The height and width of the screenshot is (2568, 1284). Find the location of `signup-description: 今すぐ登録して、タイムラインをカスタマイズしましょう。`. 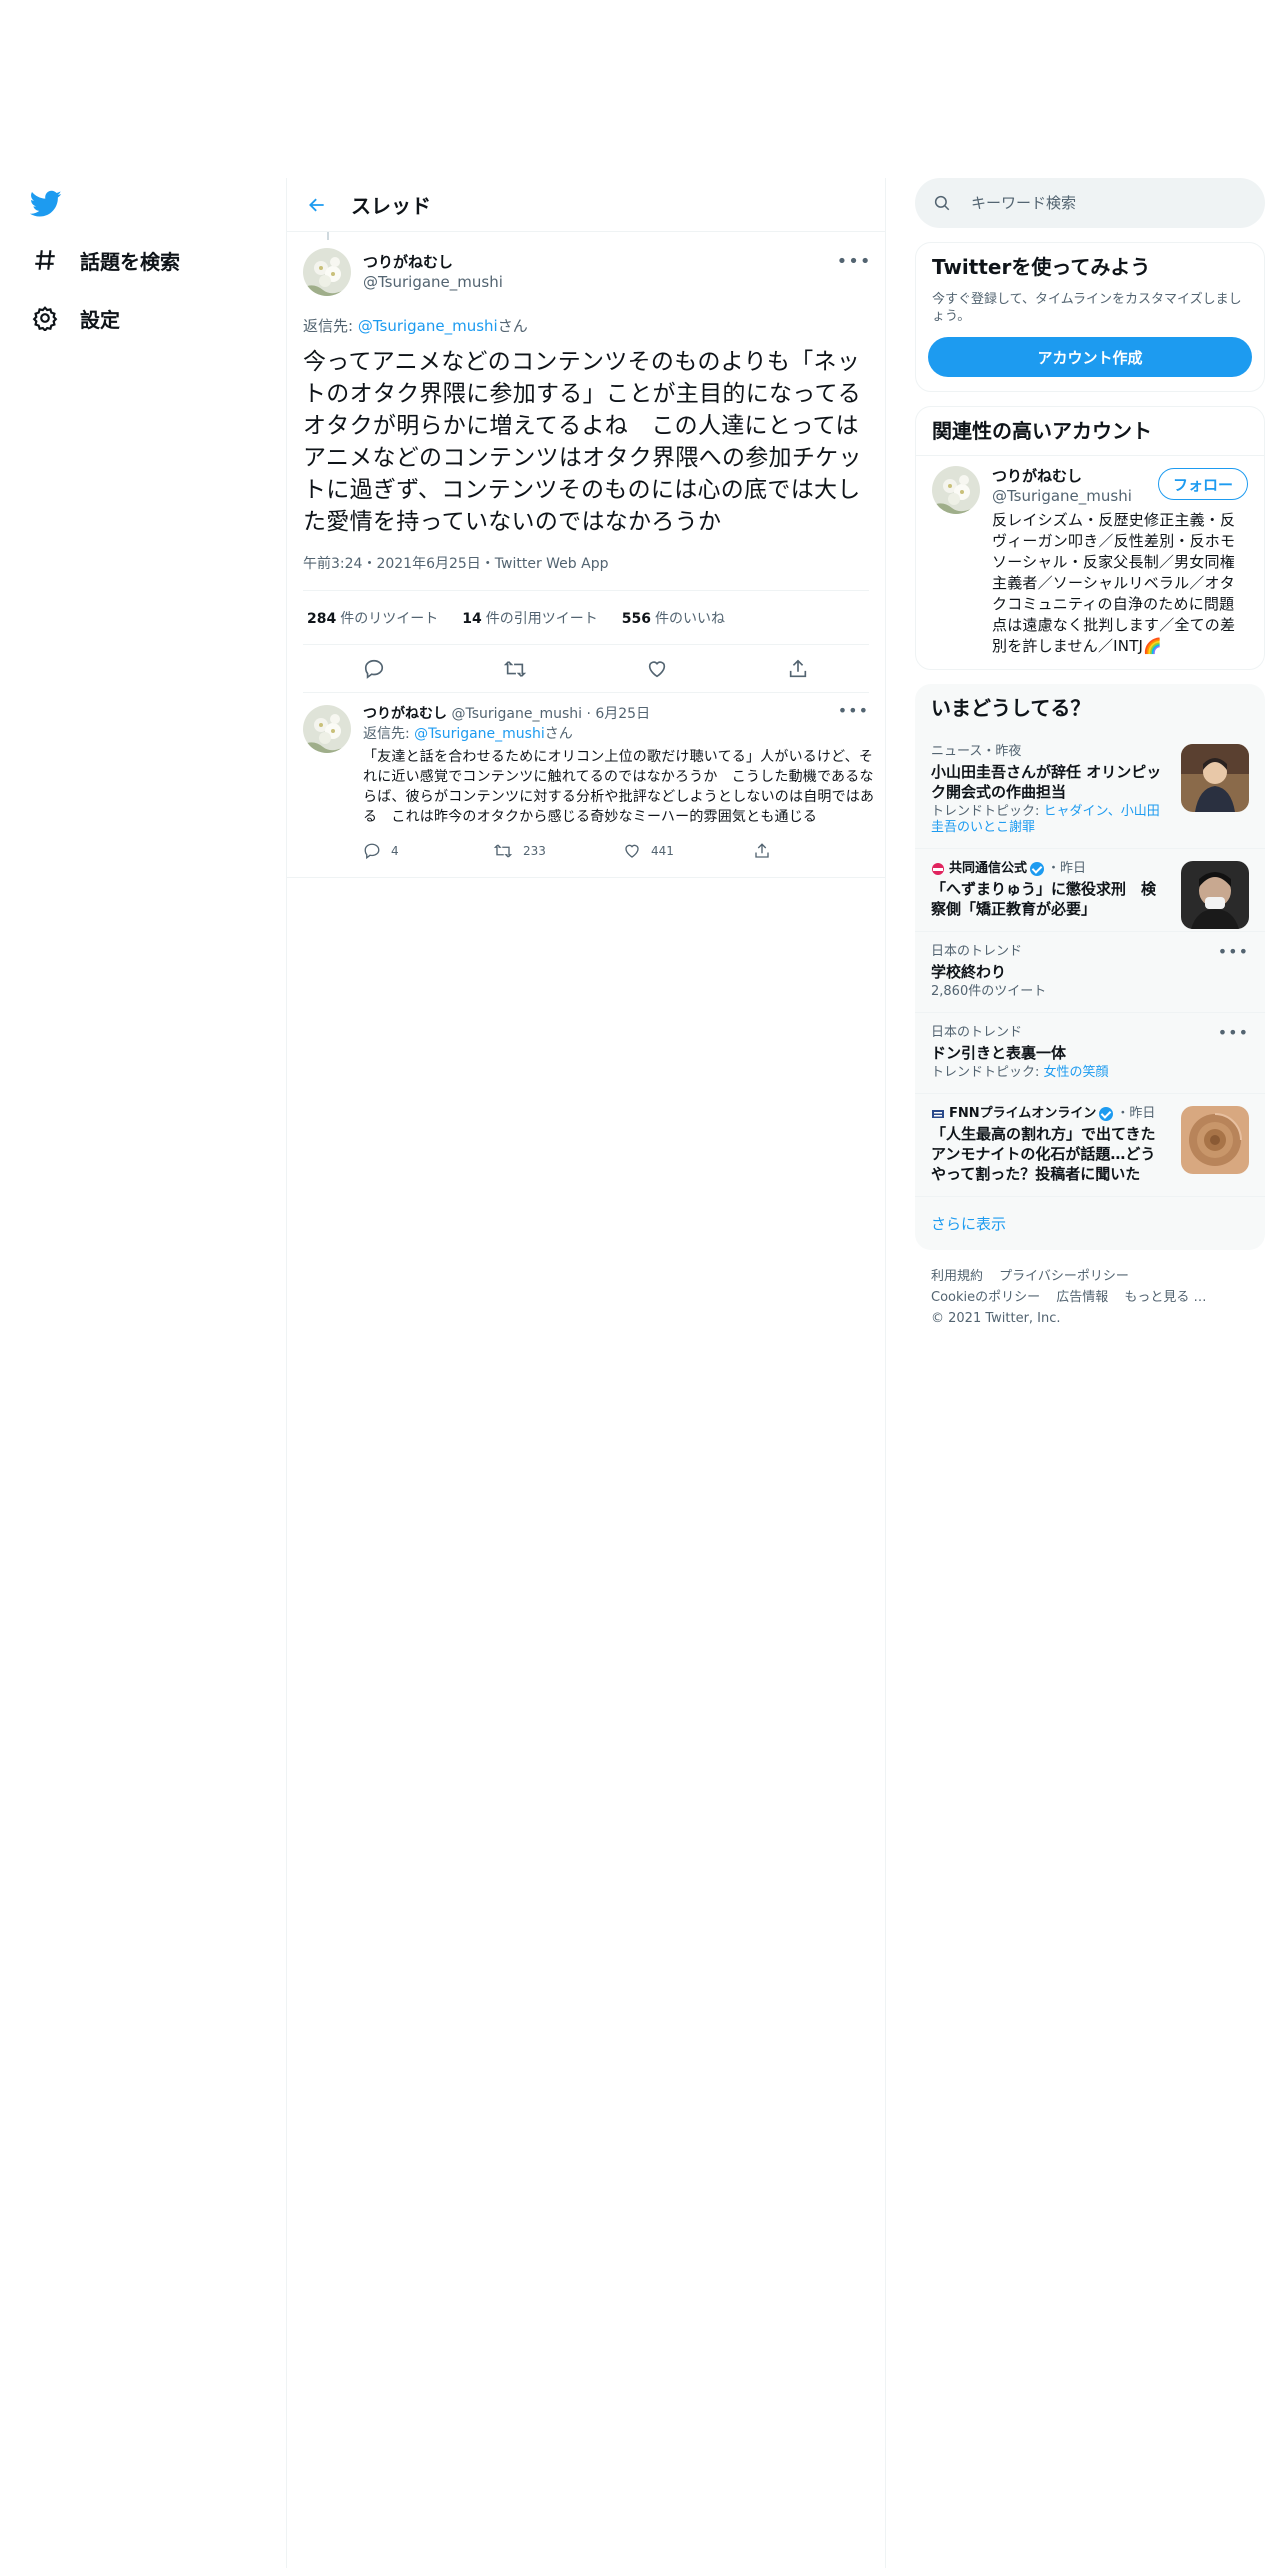

signup-description: 今すぐ登録して、タイムラインをカスタマイズしましょう。 is located at coordinates (1087, 308).